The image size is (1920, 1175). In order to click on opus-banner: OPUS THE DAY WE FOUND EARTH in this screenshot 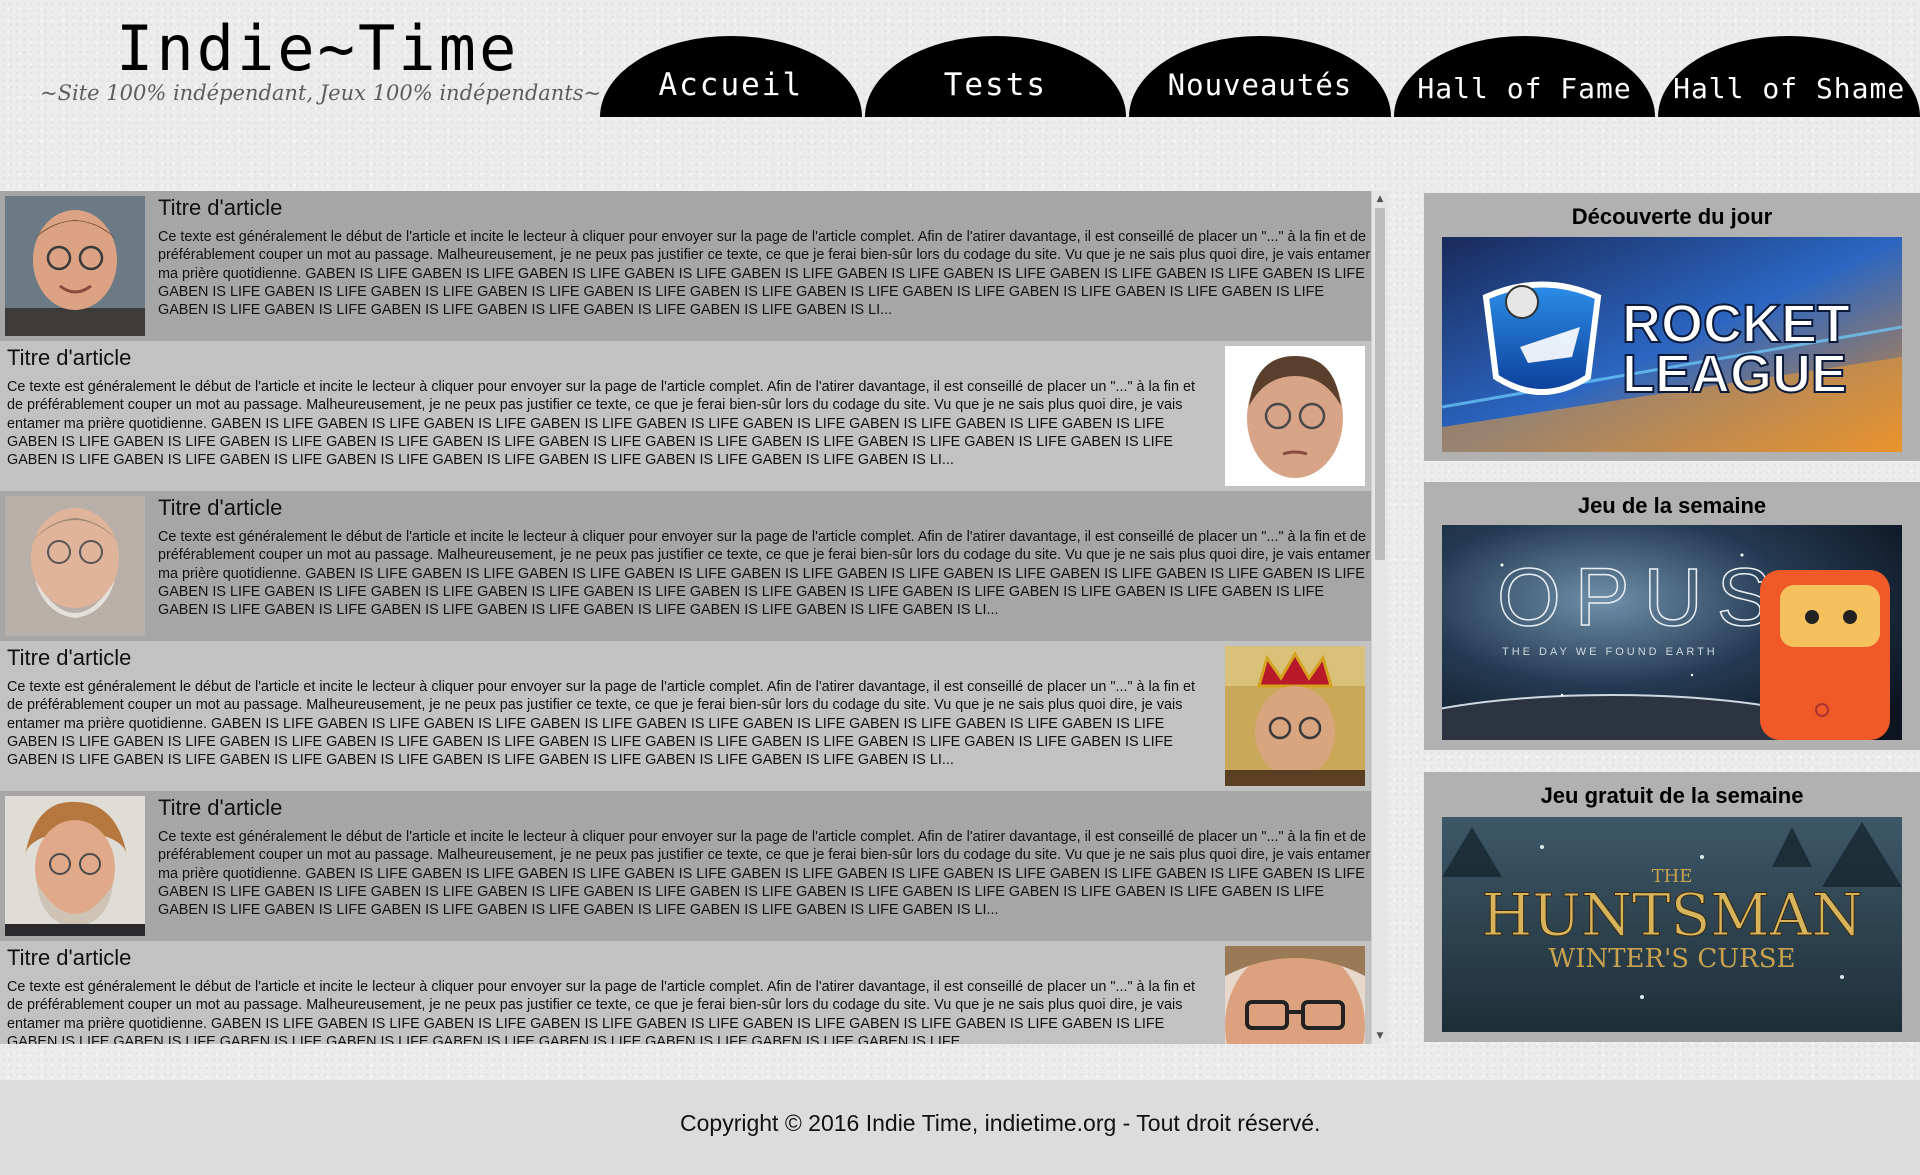, I will do `click(1672, 632)`.